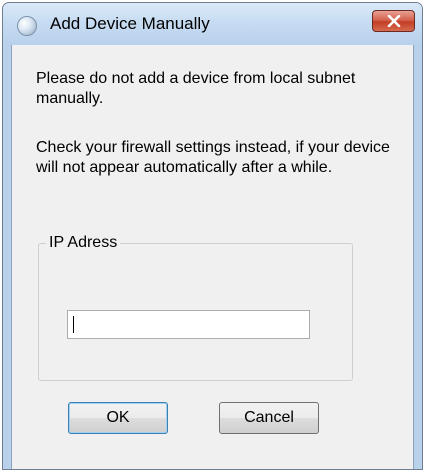 The width and height of the screenshot is (425, 472). What do you see at coordinates (269, 418) in the screenshot?
I see `cancel-button: Cancel` at bounding box center [269, 418].